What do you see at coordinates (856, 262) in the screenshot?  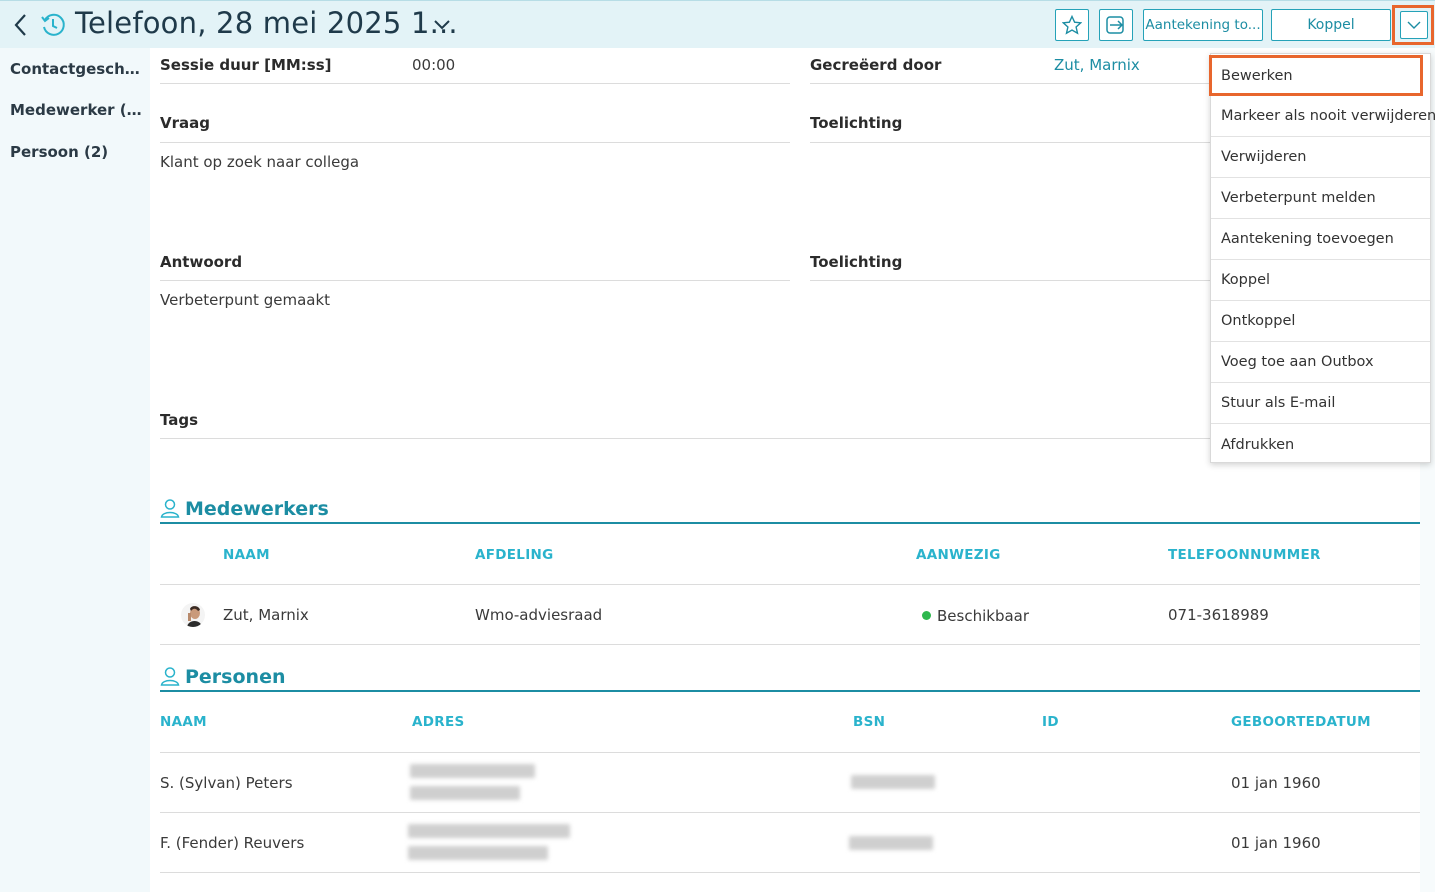 I see `answer-note-label: Toelichting` at bounding box center [856, 262].